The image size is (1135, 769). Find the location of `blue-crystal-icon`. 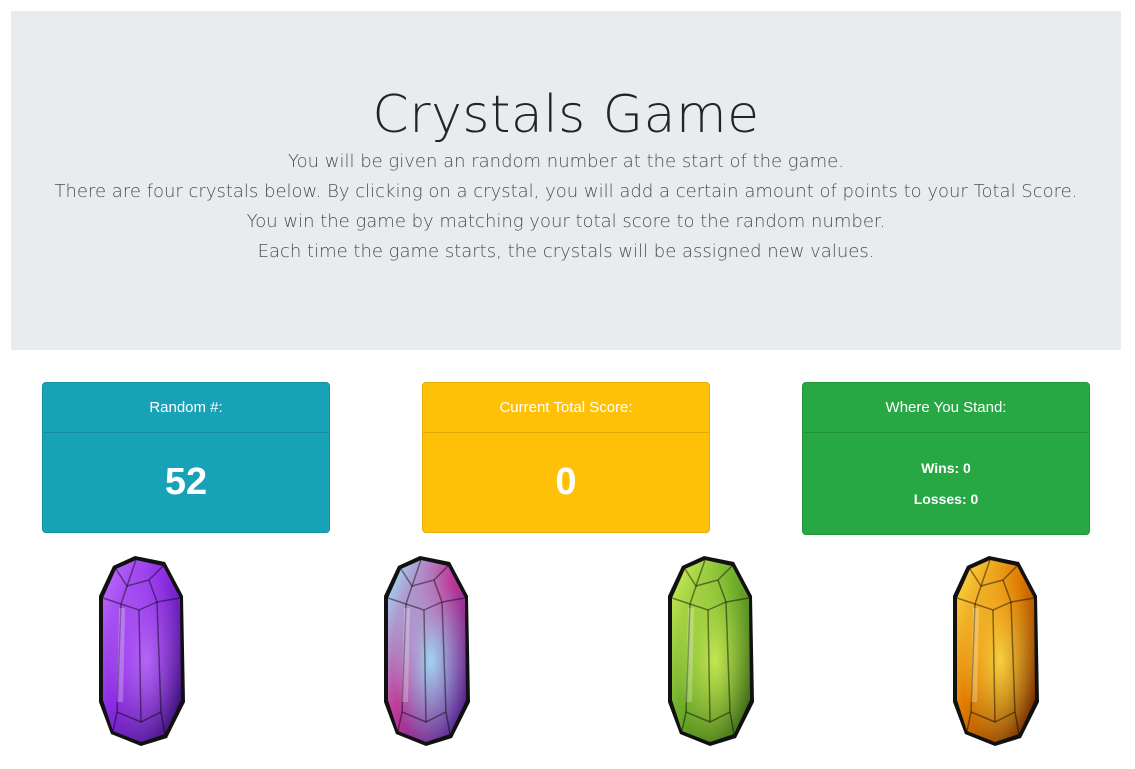

blue-crystal-icon is located at coordinates (427, 651).